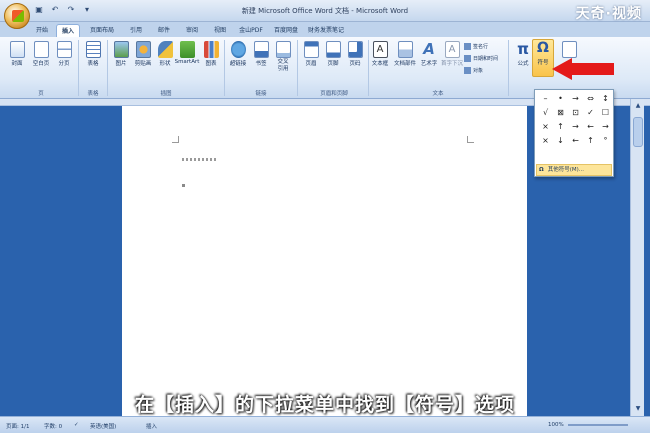 The height and width of the screenshot is (433, 650). I want to click on tab-review: 审阅, so click(192, 30).